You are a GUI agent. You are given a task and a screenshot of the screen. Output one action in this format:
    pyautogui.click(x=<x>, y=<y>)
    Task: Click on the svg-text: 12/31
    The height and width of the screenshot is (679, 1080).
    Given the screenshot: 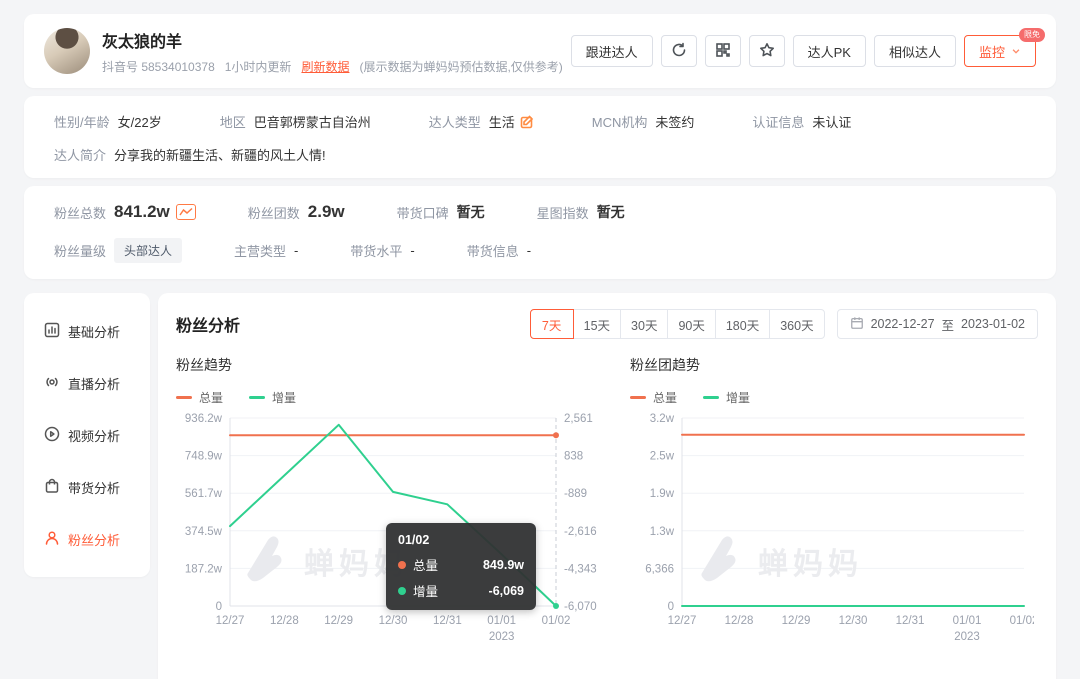 What is the action you would take?
    pyautogui.click(x=447, y=621)
    